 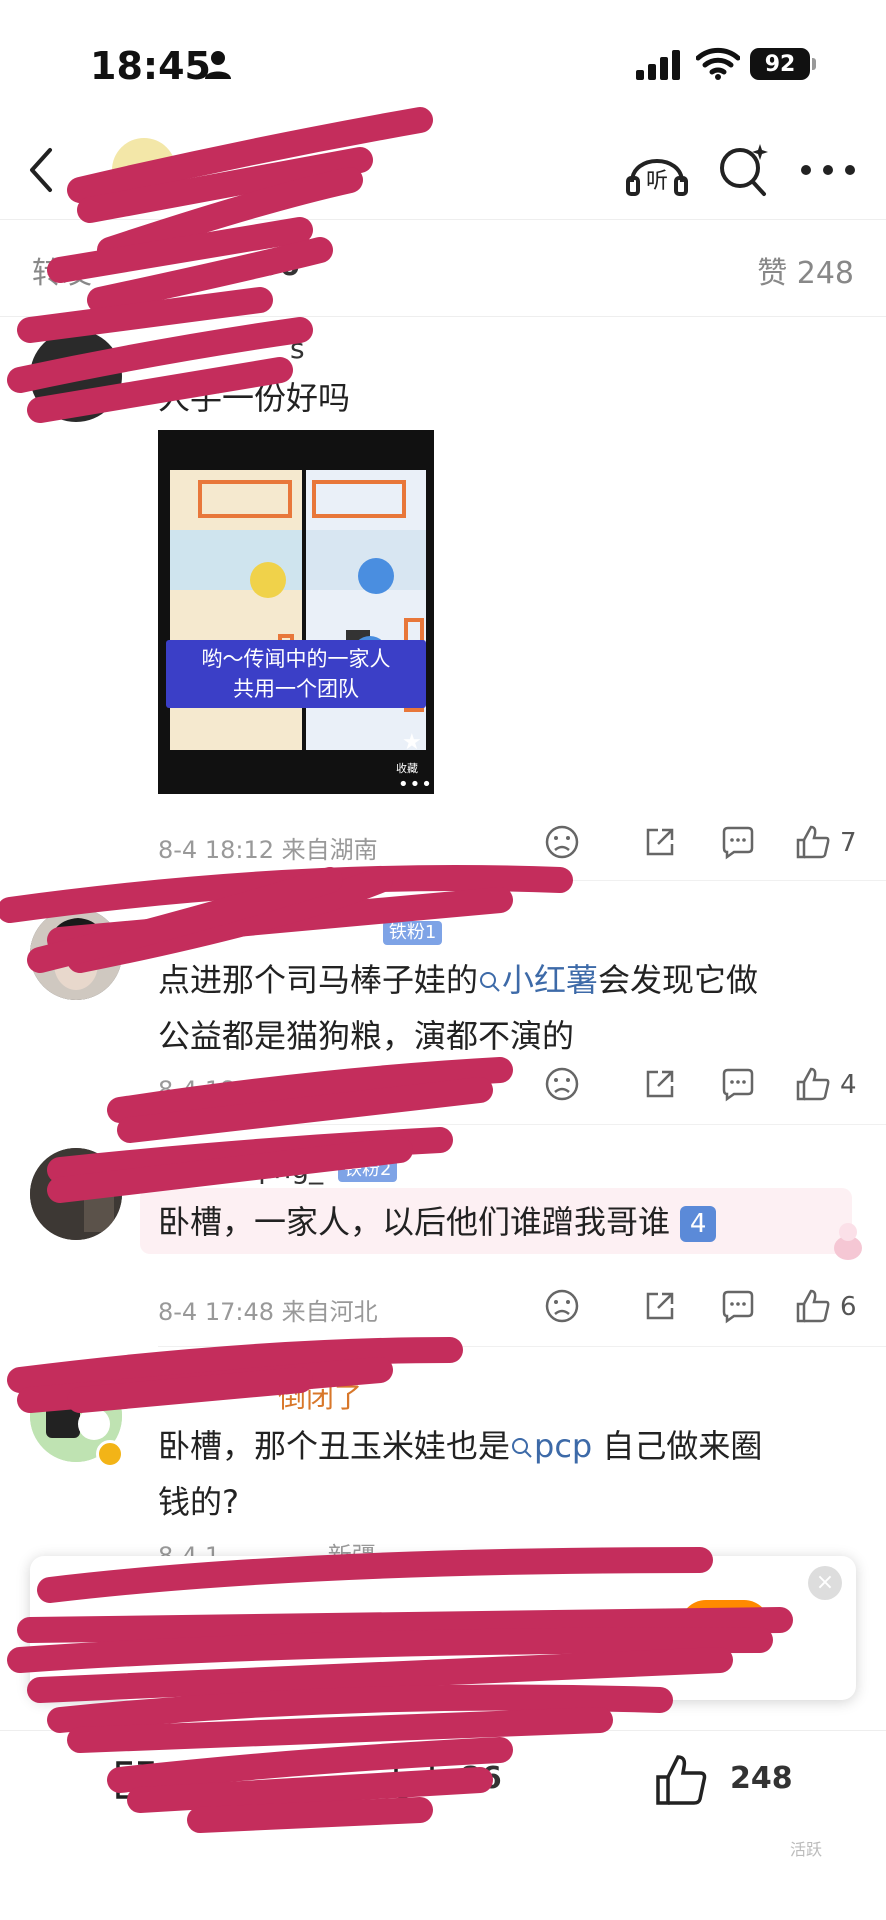 What do you see at coordinates (704, 1308) in the screenshot?
I see `comment-actions: 6` at bounding box center [704, 1308].